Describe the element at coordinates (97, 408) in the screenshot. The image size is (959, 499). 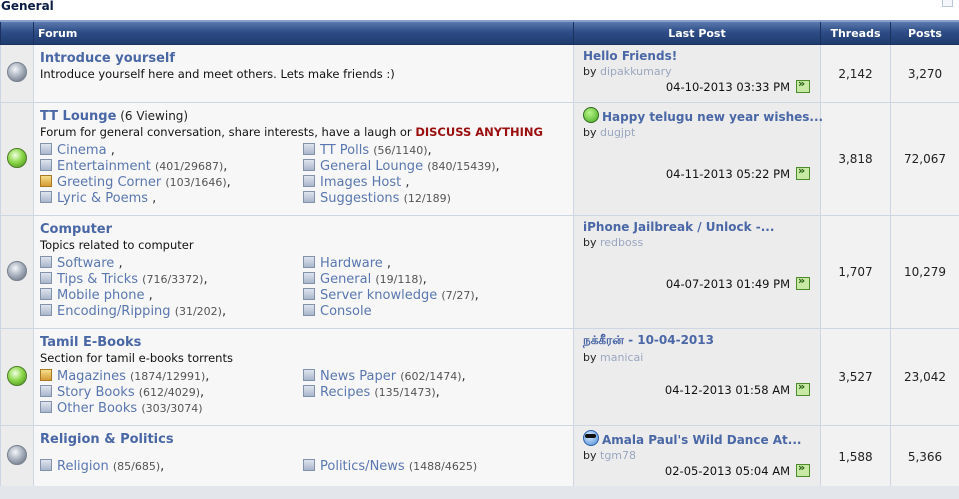
I see `subforum-link: Other Books` at that location.